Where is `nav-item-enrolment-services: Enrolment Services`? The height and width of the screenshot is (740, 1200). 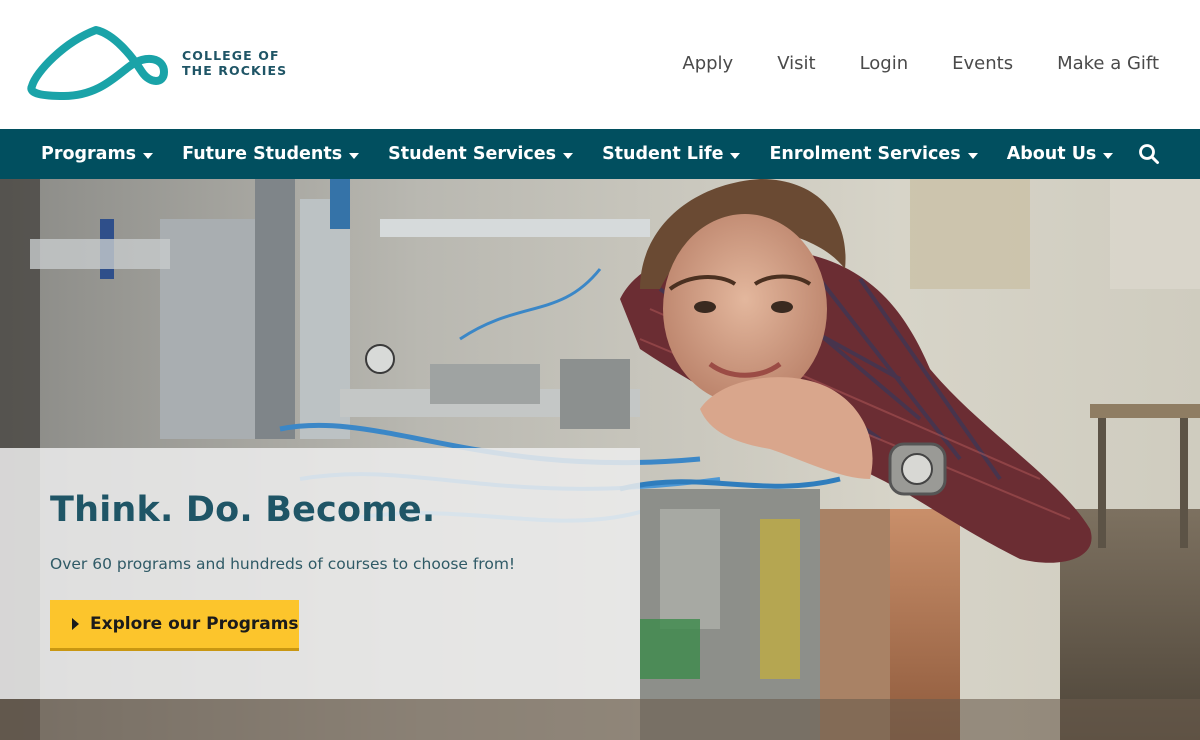 nav-item-enrolment-services: Enrolment Services is located at coordinates (873, 154).